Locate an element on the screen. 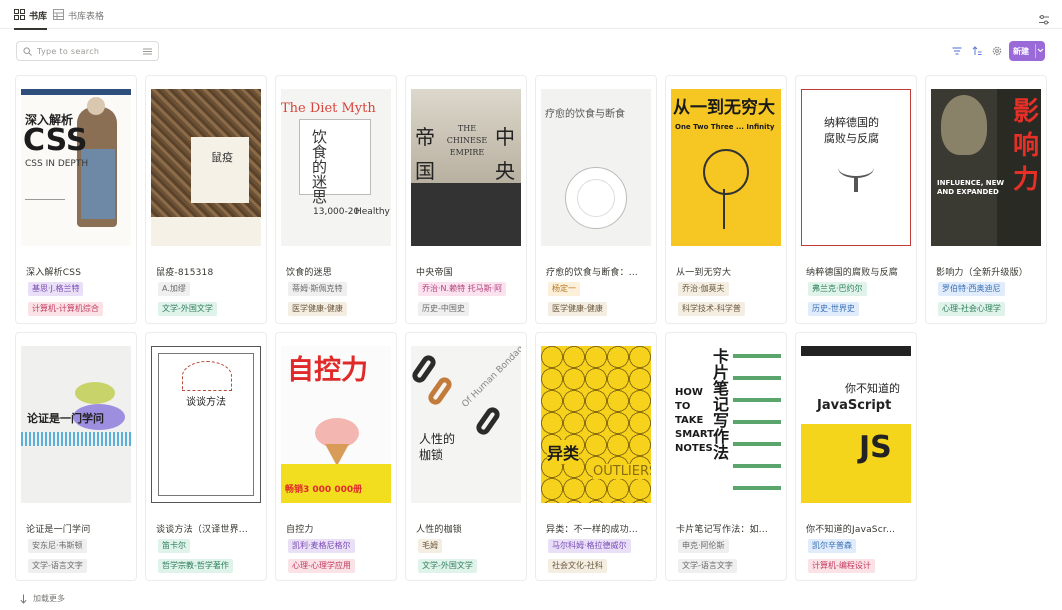 This screenshot has width=1062, height=610. book-card: 谈谈方法 谈谈方法（汉译世界... 笛卡尔 哲学宗教-哲学著作 is located at coordinates (206, 456).